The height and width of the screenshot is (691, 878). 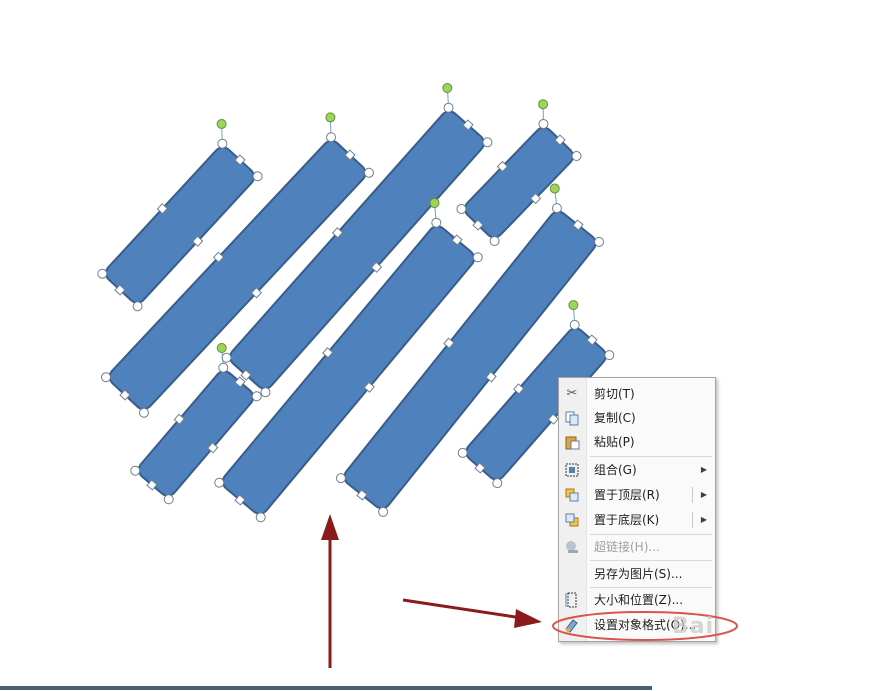 What do you see at coordinates (572, 393) in the screenshot?
I see `scissors-icon: ✂` at bounding box center [572, 393].